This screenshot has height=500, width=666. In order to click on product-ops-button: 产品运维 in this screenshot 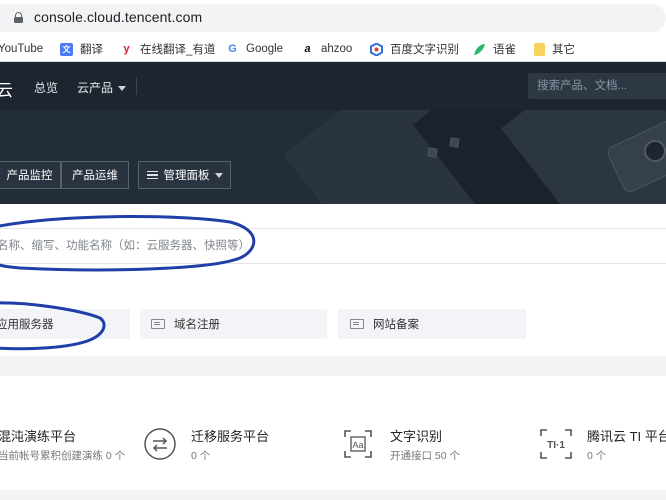, I will do `click(95, 175)`.